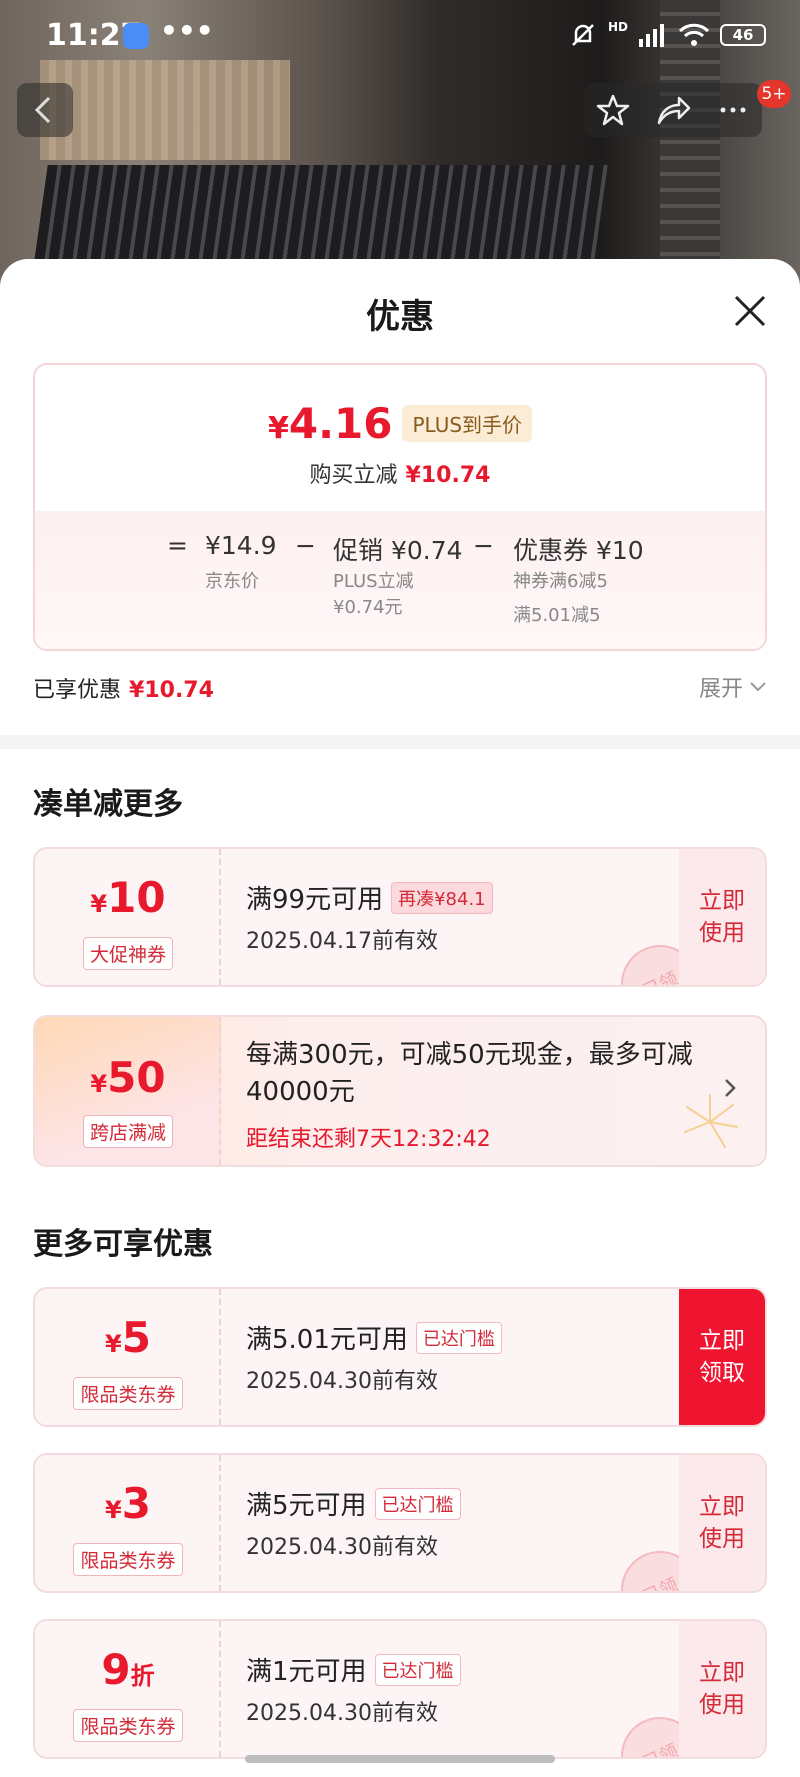 This screenshot has height=1777, width=800. What do you see at coordinates (652, 35) in the screenshot?
I see `cellular-signal-icon` at bounding box center [652, 35].